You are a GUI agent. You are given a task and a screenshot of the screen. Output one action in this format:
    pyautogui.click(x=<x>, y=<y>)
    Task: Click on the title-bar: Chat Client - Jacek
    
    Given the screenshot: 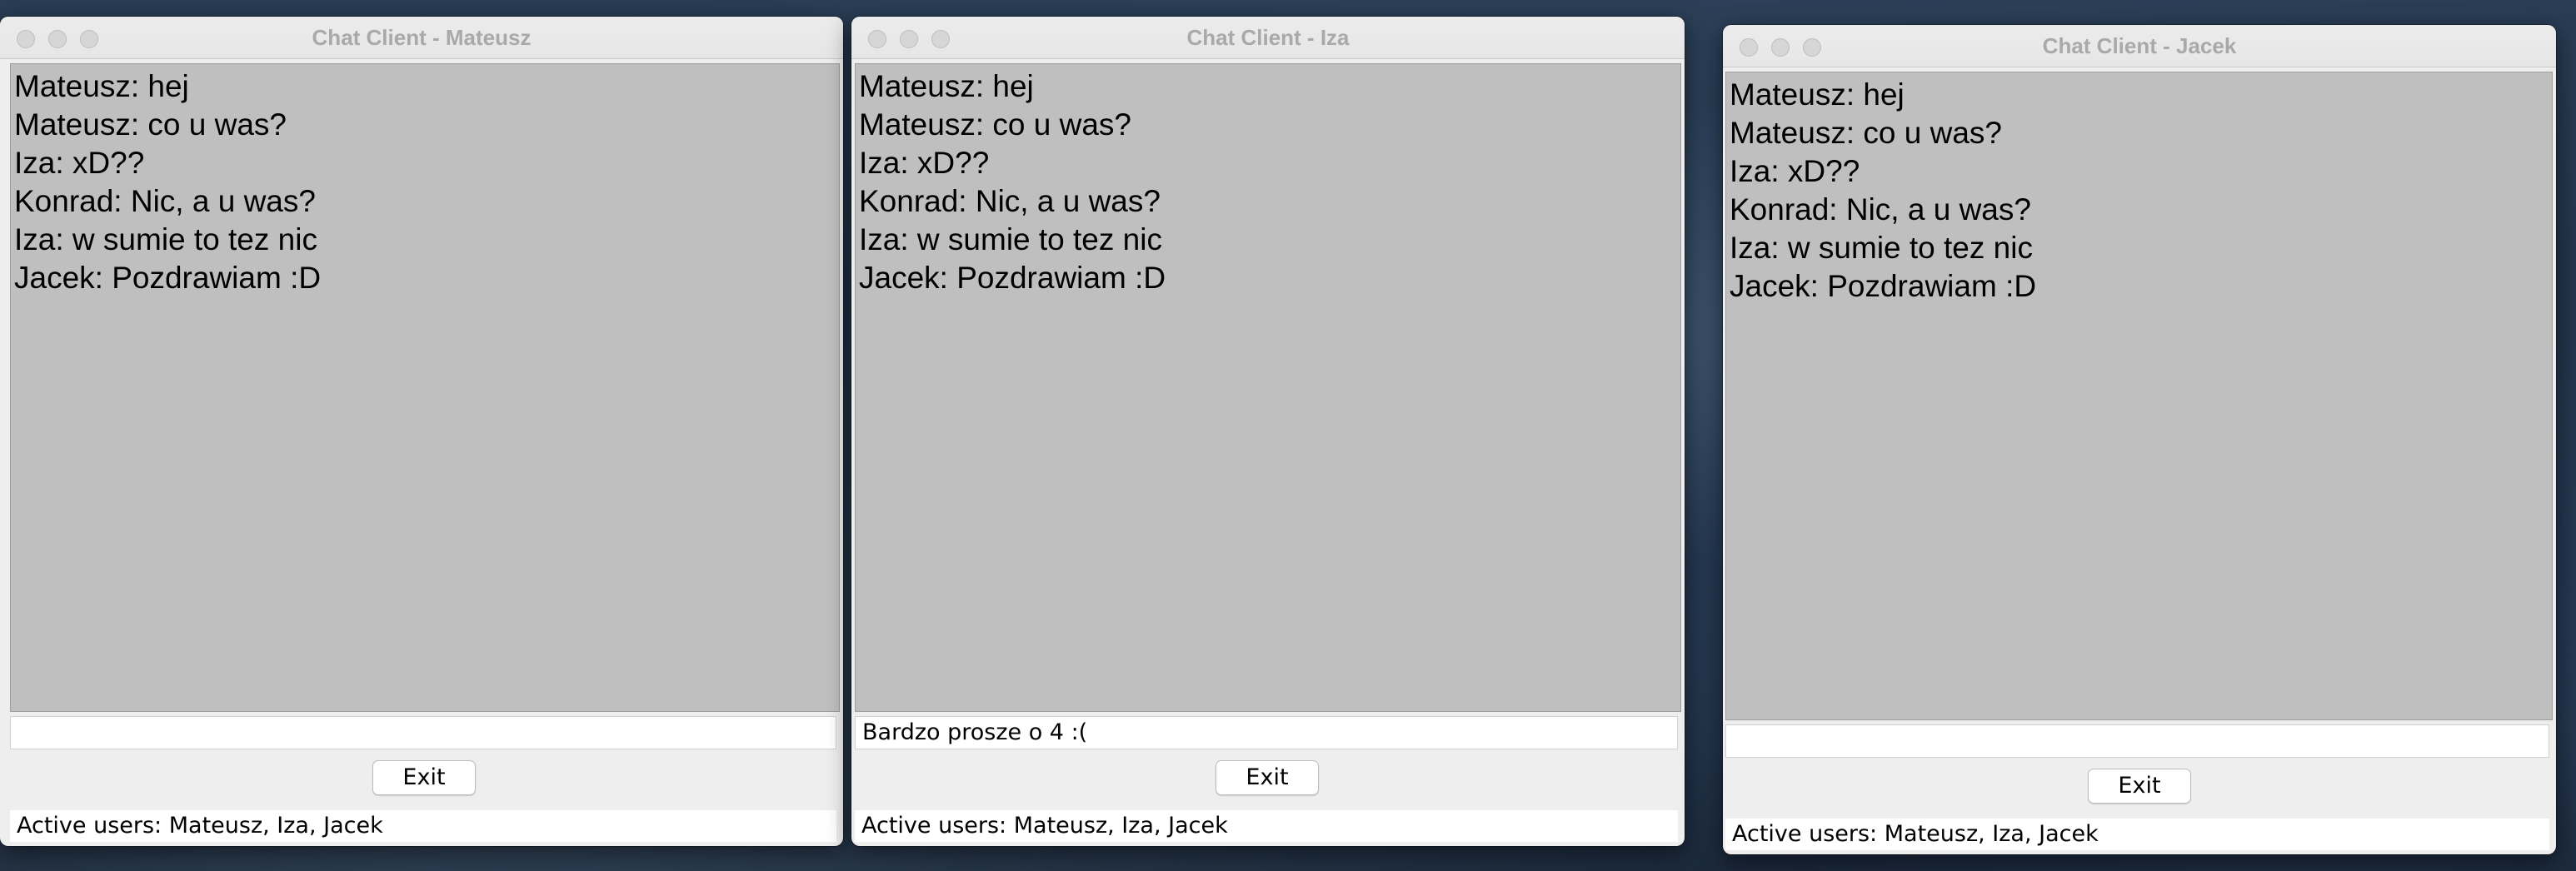 What is the action you would take?
    pyautogui.click(x=2139, y=46)
    